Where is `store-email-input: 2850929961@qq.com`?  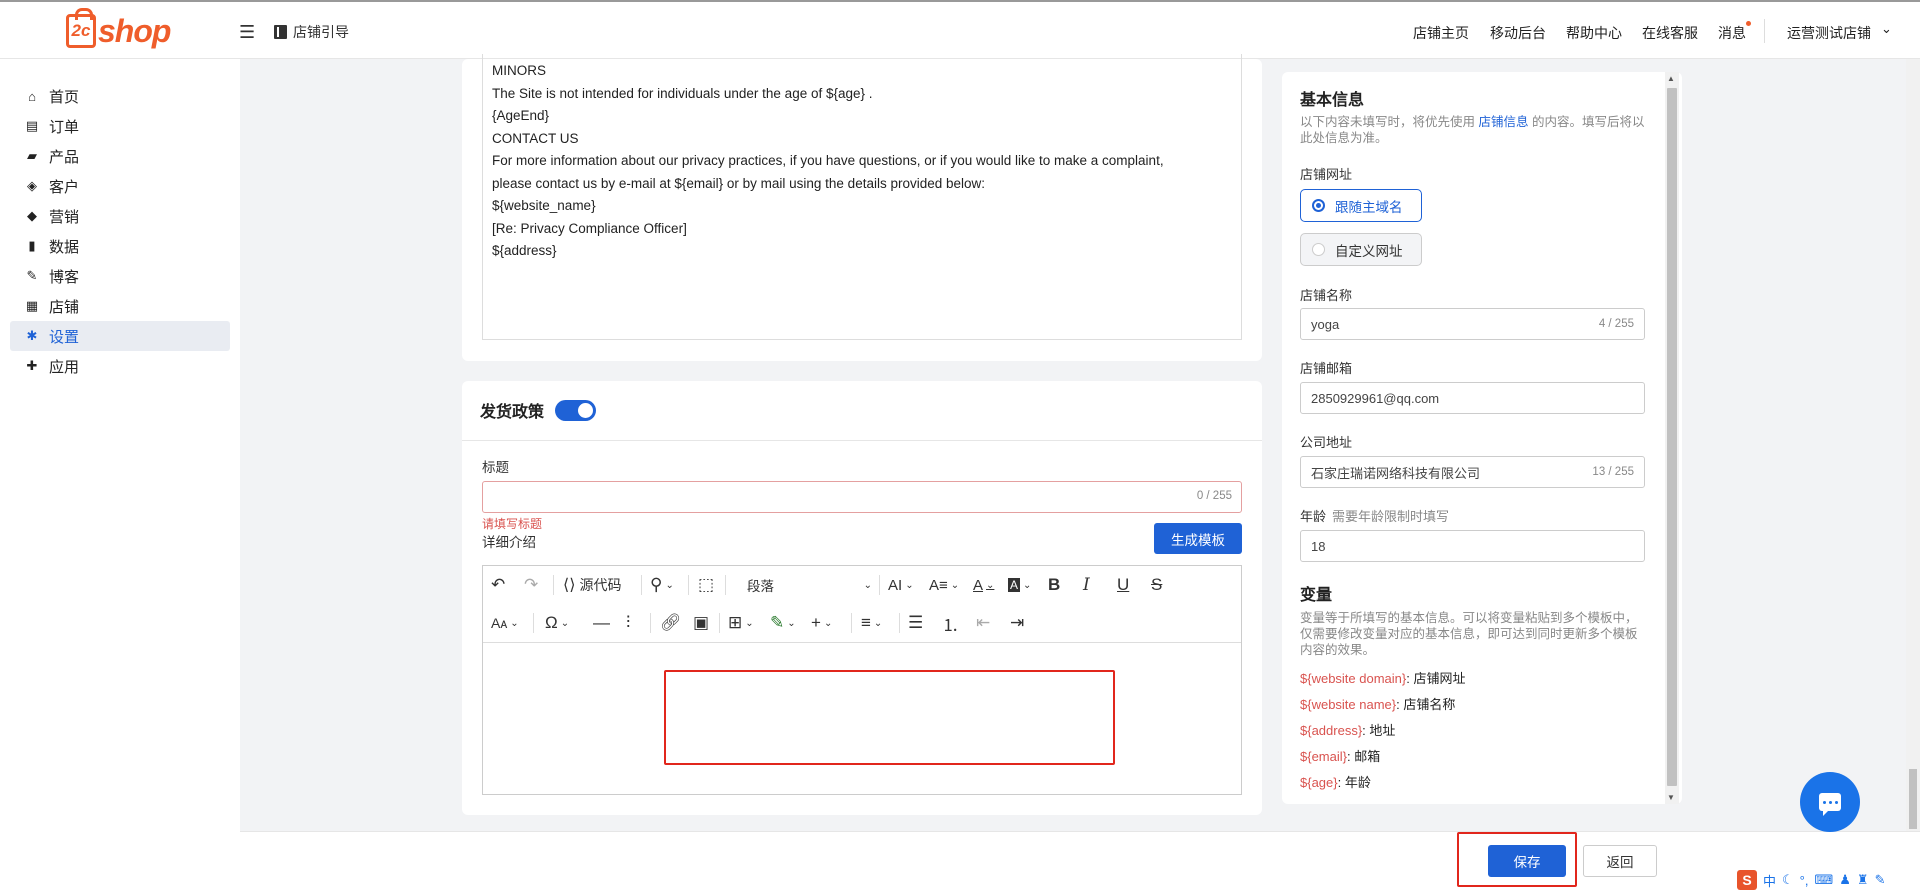
store-email-input: 2850929961@qq.com is located at coordinates (1472, 398).